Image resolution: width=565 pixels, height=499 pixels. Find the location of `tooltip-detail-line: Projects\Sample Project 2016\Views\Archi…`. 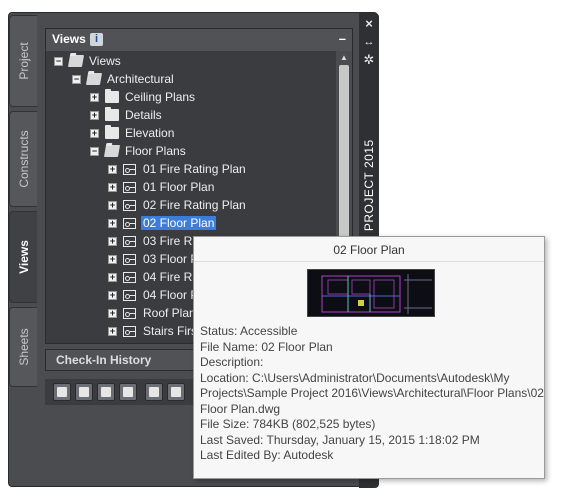

tooltip-detail-line: Projects\Sample Project 2016\Views\Archi… is located at coordinates (372, 393).